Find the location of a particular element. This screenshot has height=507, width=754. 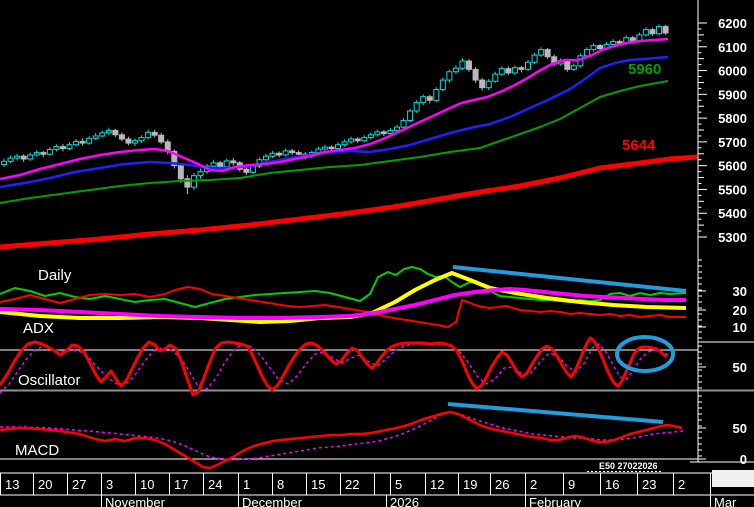

indicator-axis-label: 0 is located at coordinates (743, 459).